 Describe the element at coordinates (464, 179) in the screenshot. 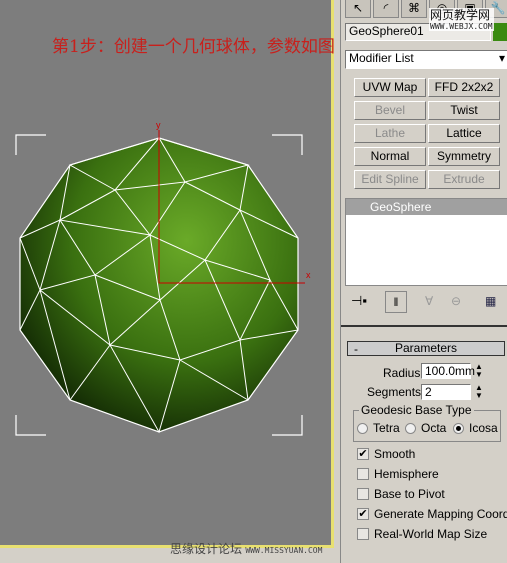

I see `modifier-button: Extrude` at that location.